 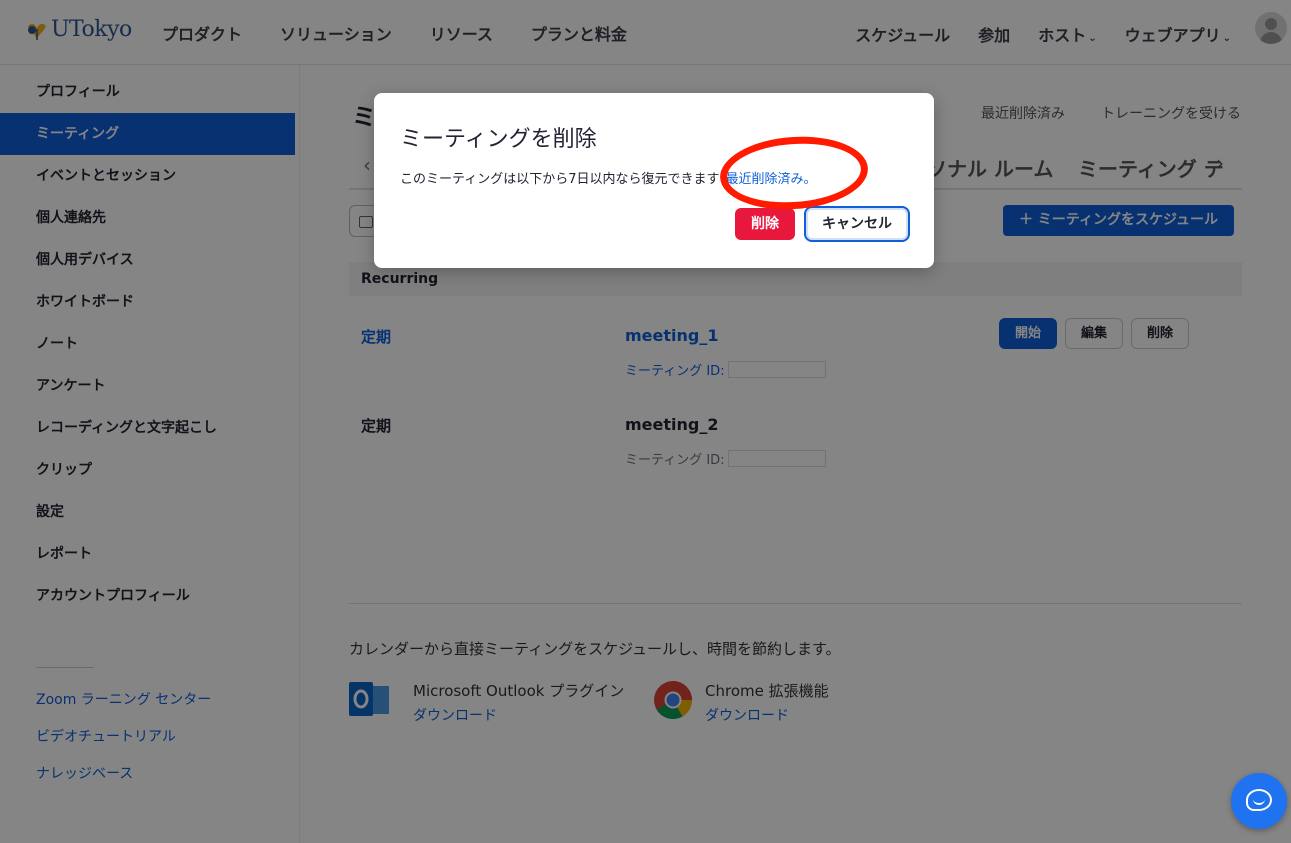 I want to click on dialog-actions: 削除 キャンセル, so click(x=822, y=224).